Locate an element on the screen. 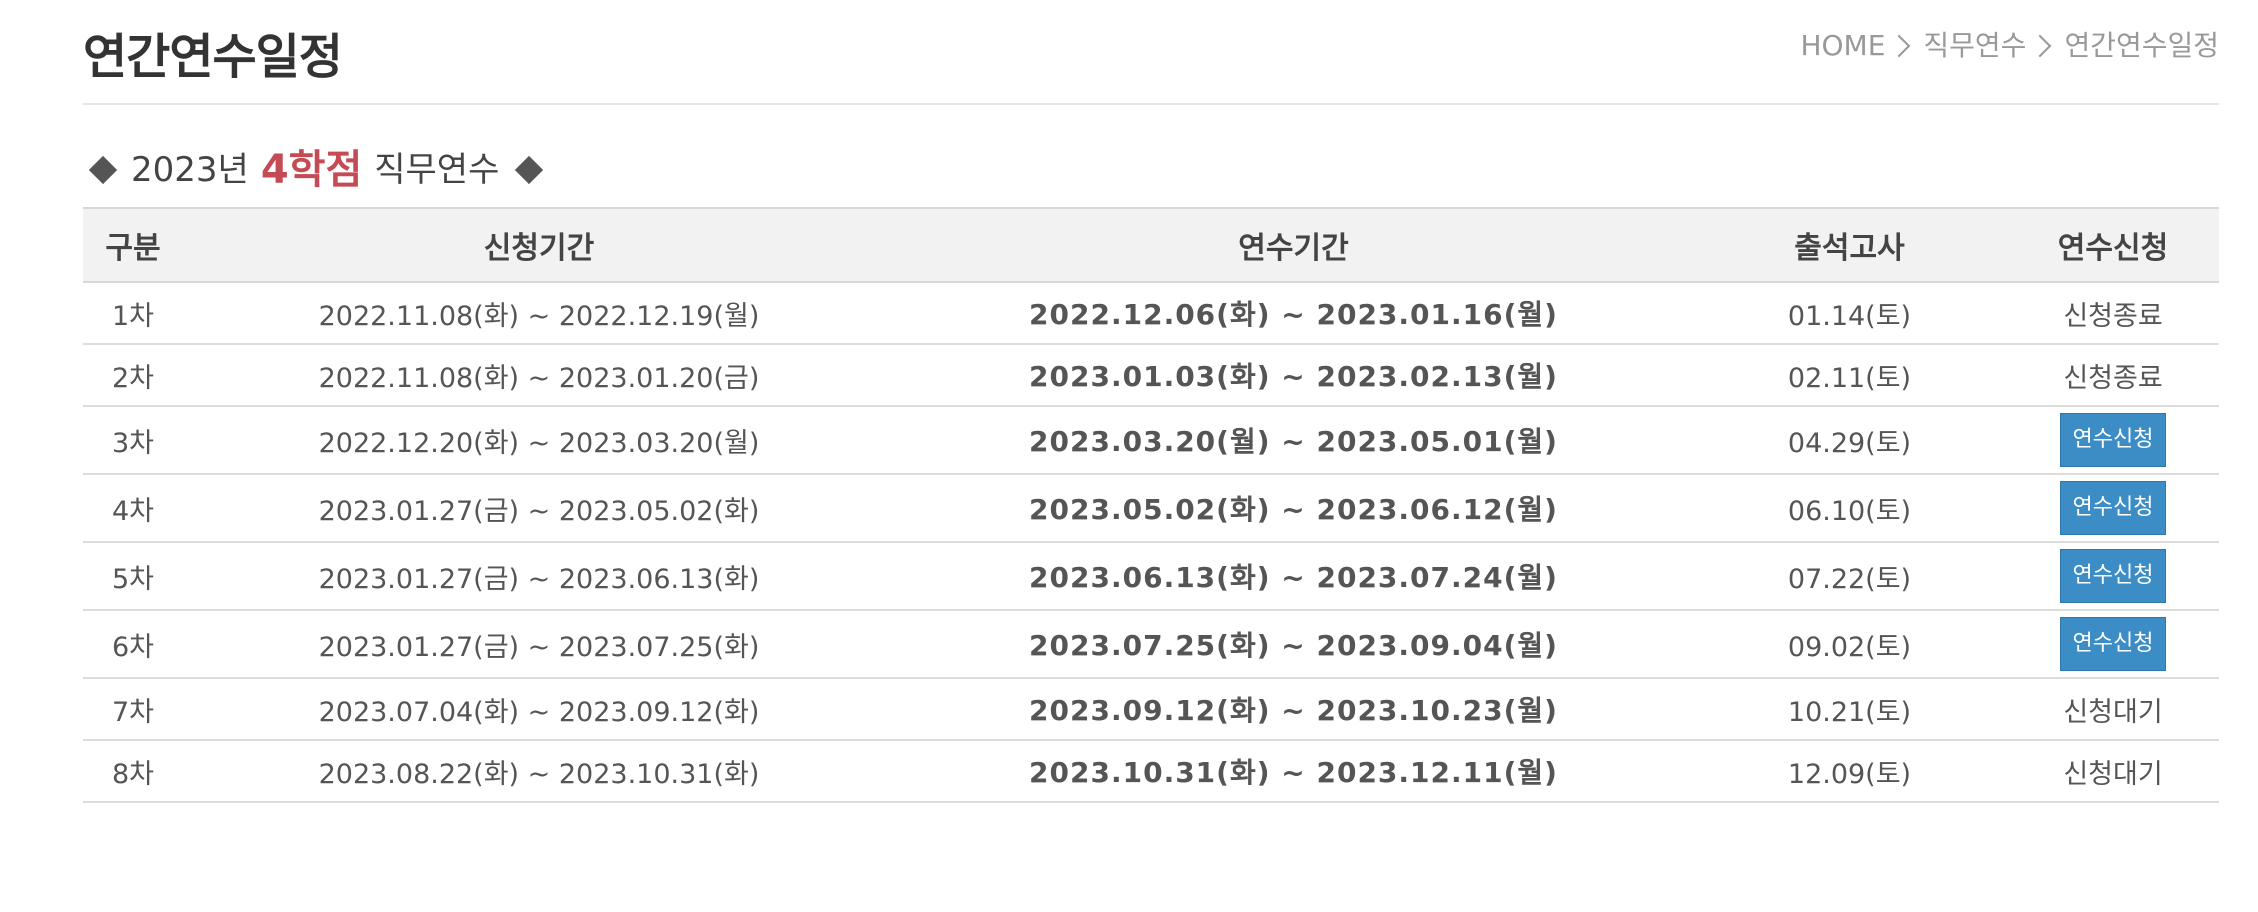 This screenshot has width=2258, height=912. column-header-apply-period: 신청기간 is located at coordinates (539, 245).